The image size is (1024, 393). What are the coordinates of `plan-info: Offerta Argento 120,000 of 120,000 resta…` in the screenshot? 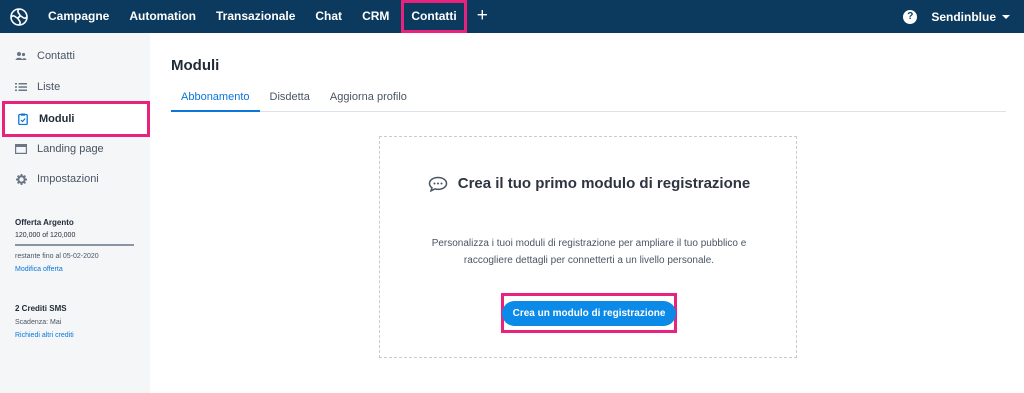 It's located at (75, 245).